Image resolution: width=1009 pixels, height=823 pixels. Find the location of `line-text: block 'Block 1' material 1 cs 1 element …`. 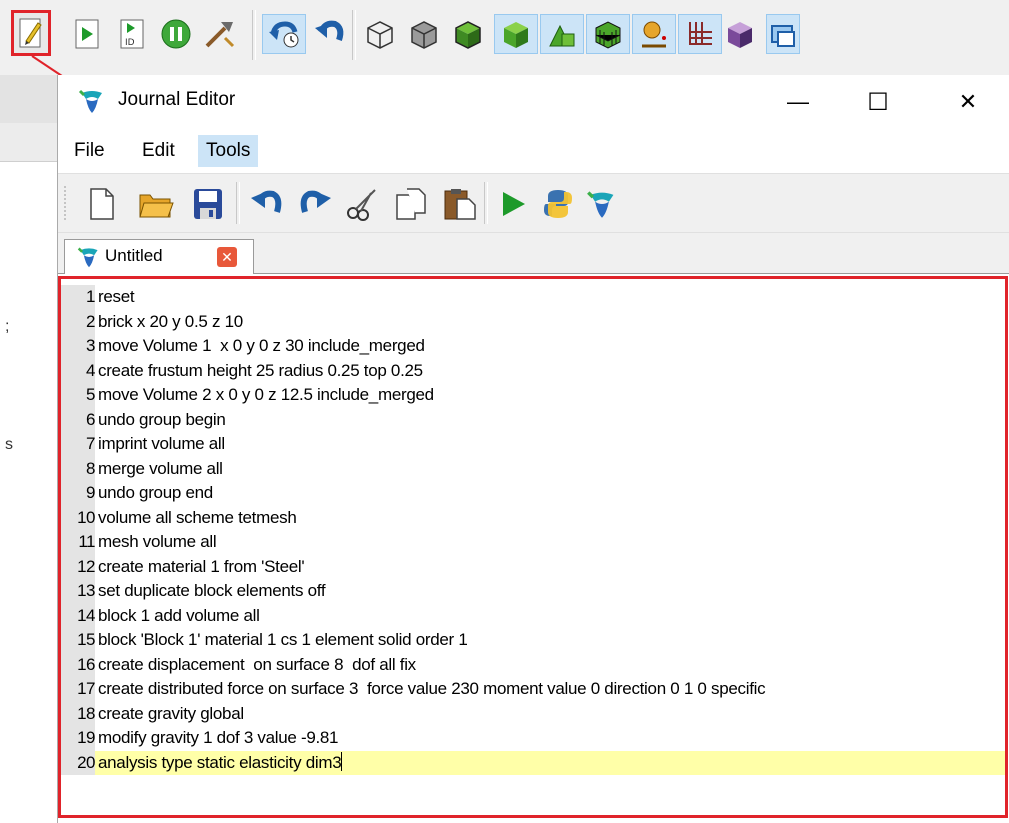

line-text: block 'Block 1' material 1 cs 1 element … is located at coordinates (283, 639).